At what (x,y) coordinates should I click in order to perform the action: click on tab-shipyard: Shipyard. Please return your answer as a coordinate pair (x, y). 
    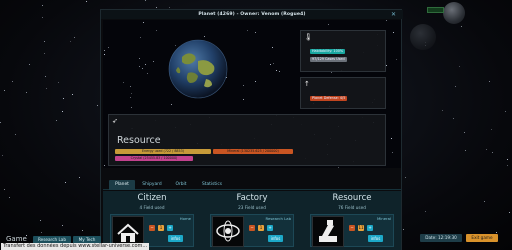
    Looking at the image, I should click on (152, 185).